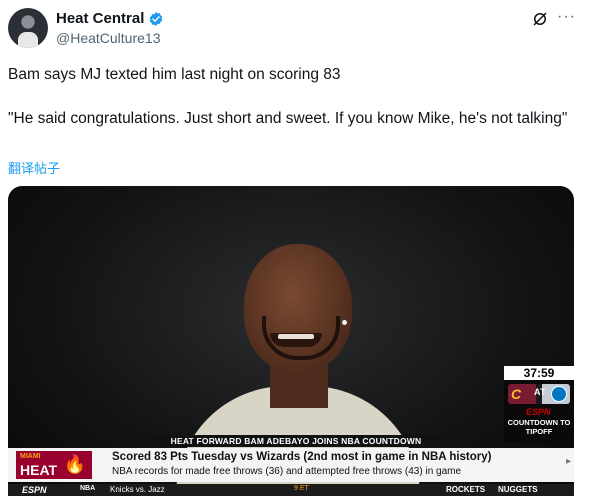 This screenshot has height=496, width=589. I want to click on countdown-clock: 37:59, so click(539, 373).